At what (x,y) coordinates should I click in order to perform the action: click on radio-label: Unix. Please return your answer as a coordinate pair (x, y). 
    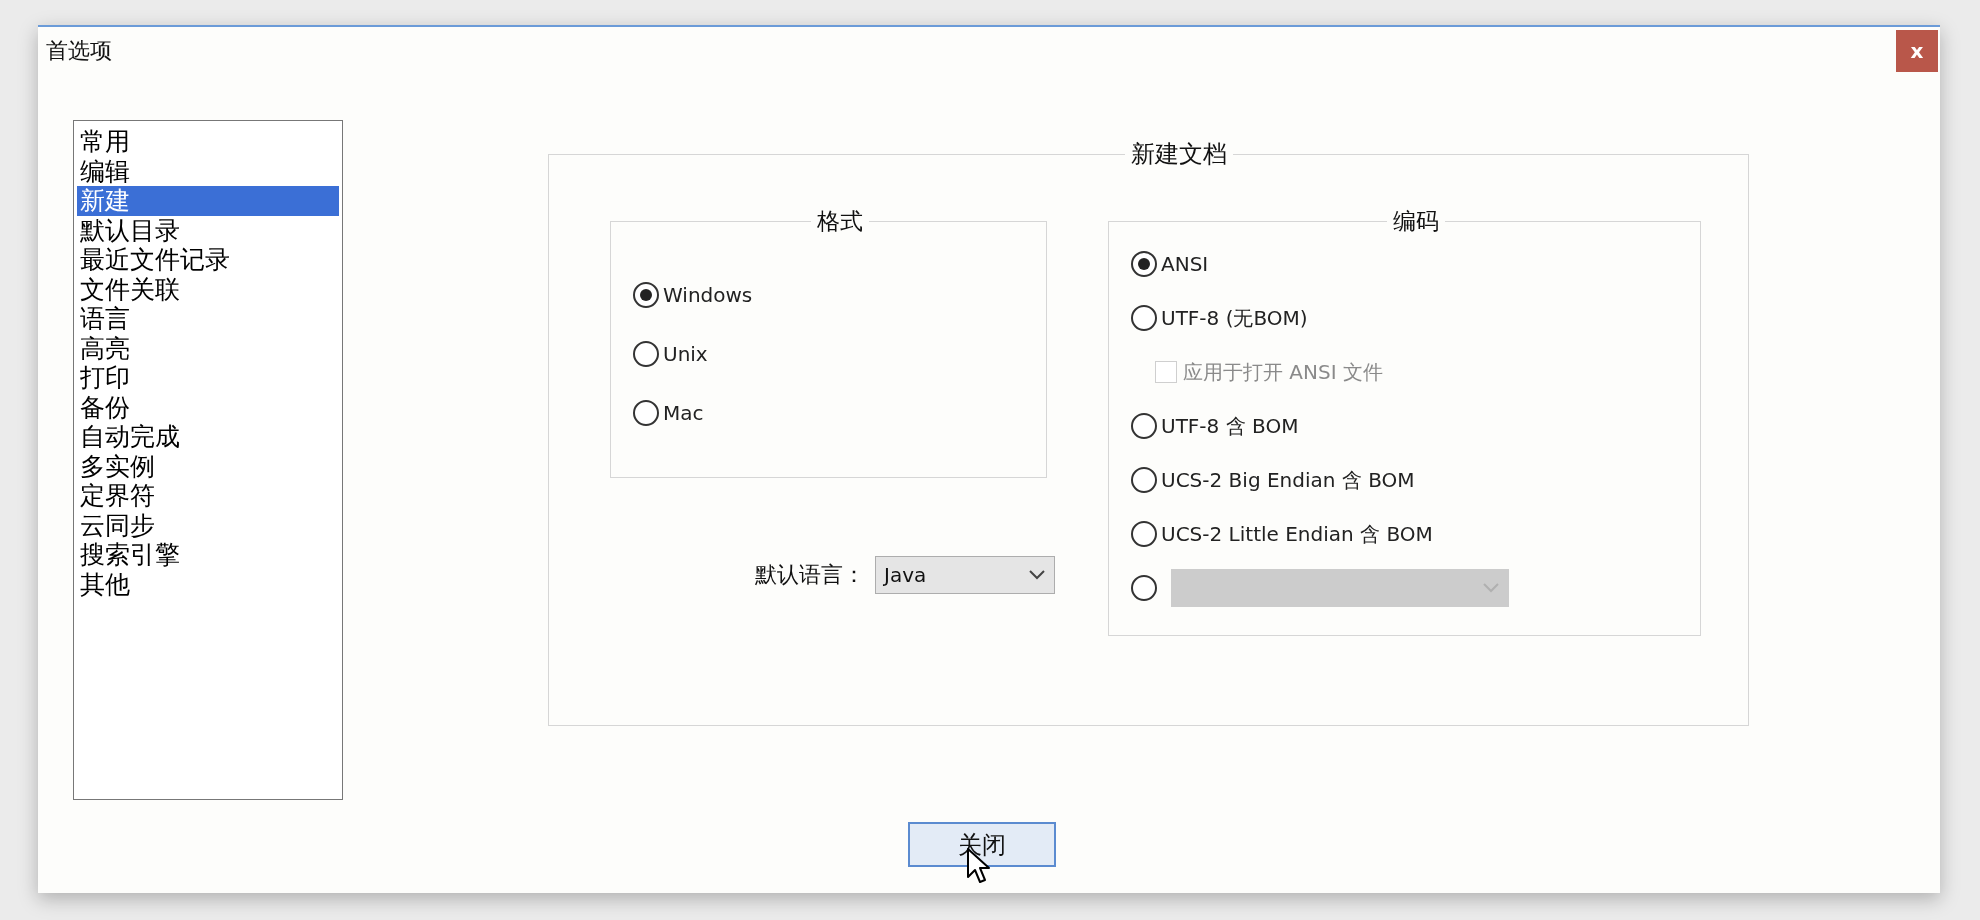
    Looking at the image, I should click on (685, 353).